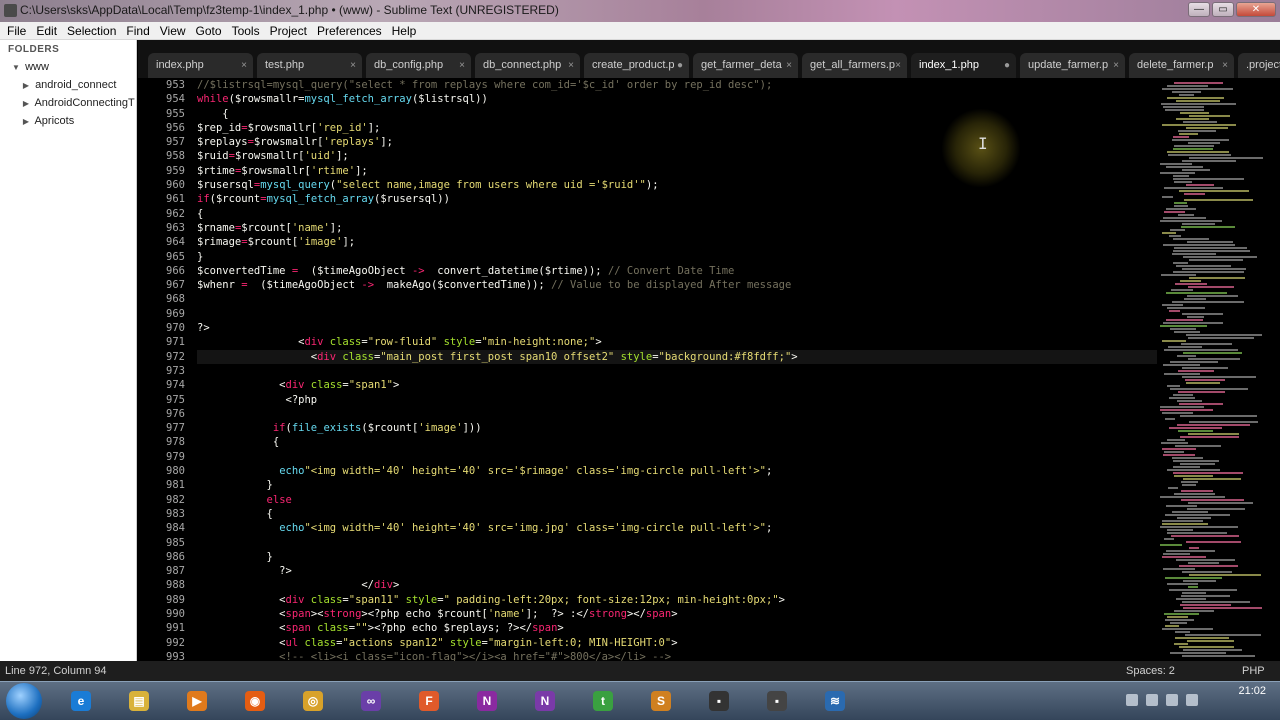 This screenshot has width=1280, height=720. I want to click on code-line: <?php, so click(677, 400).